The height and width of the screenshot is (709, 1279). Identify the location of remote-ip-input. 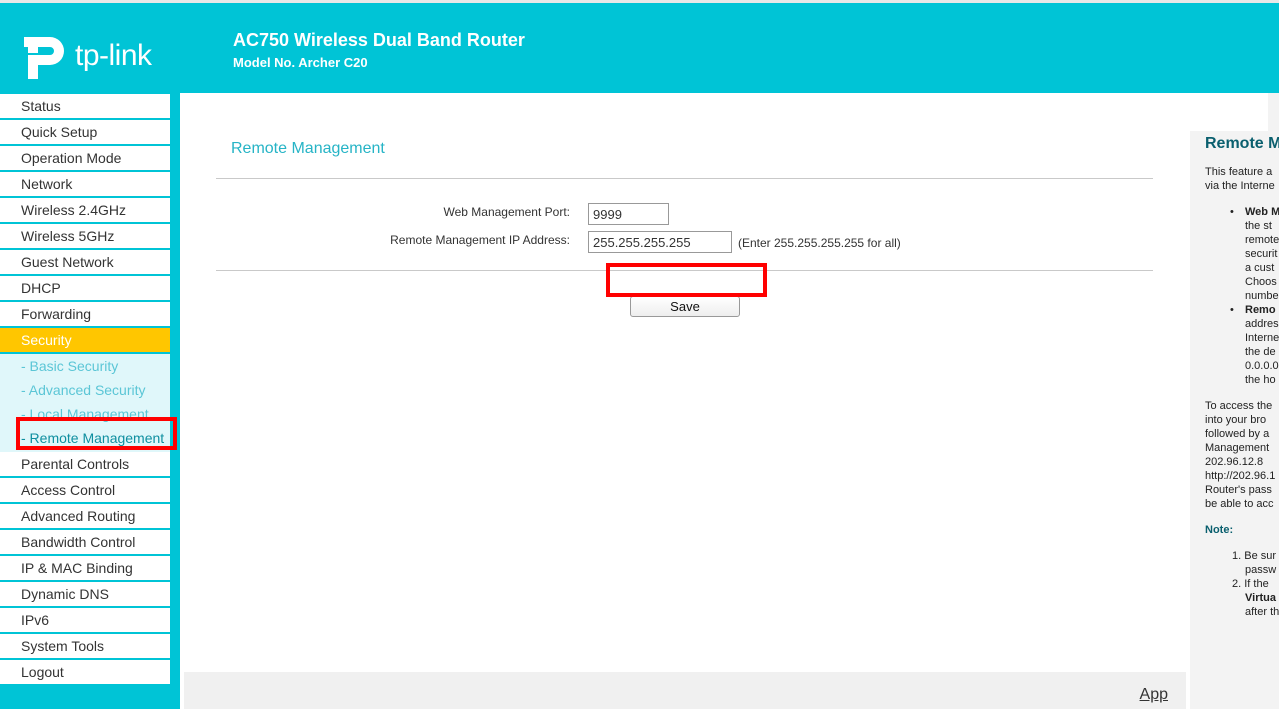
(660, 242).